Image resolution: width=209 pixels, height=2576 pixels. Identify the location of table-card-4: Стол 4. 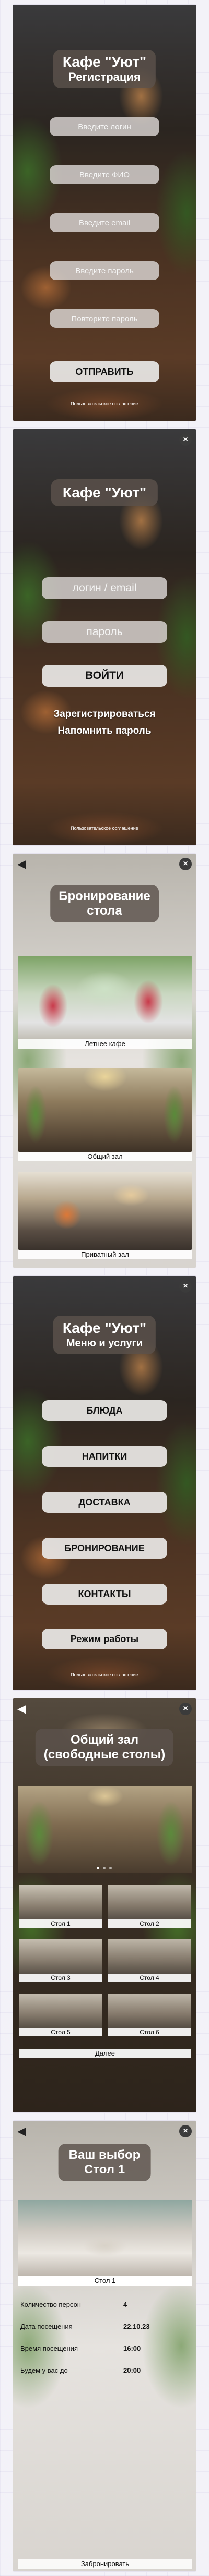
(149, 1960).